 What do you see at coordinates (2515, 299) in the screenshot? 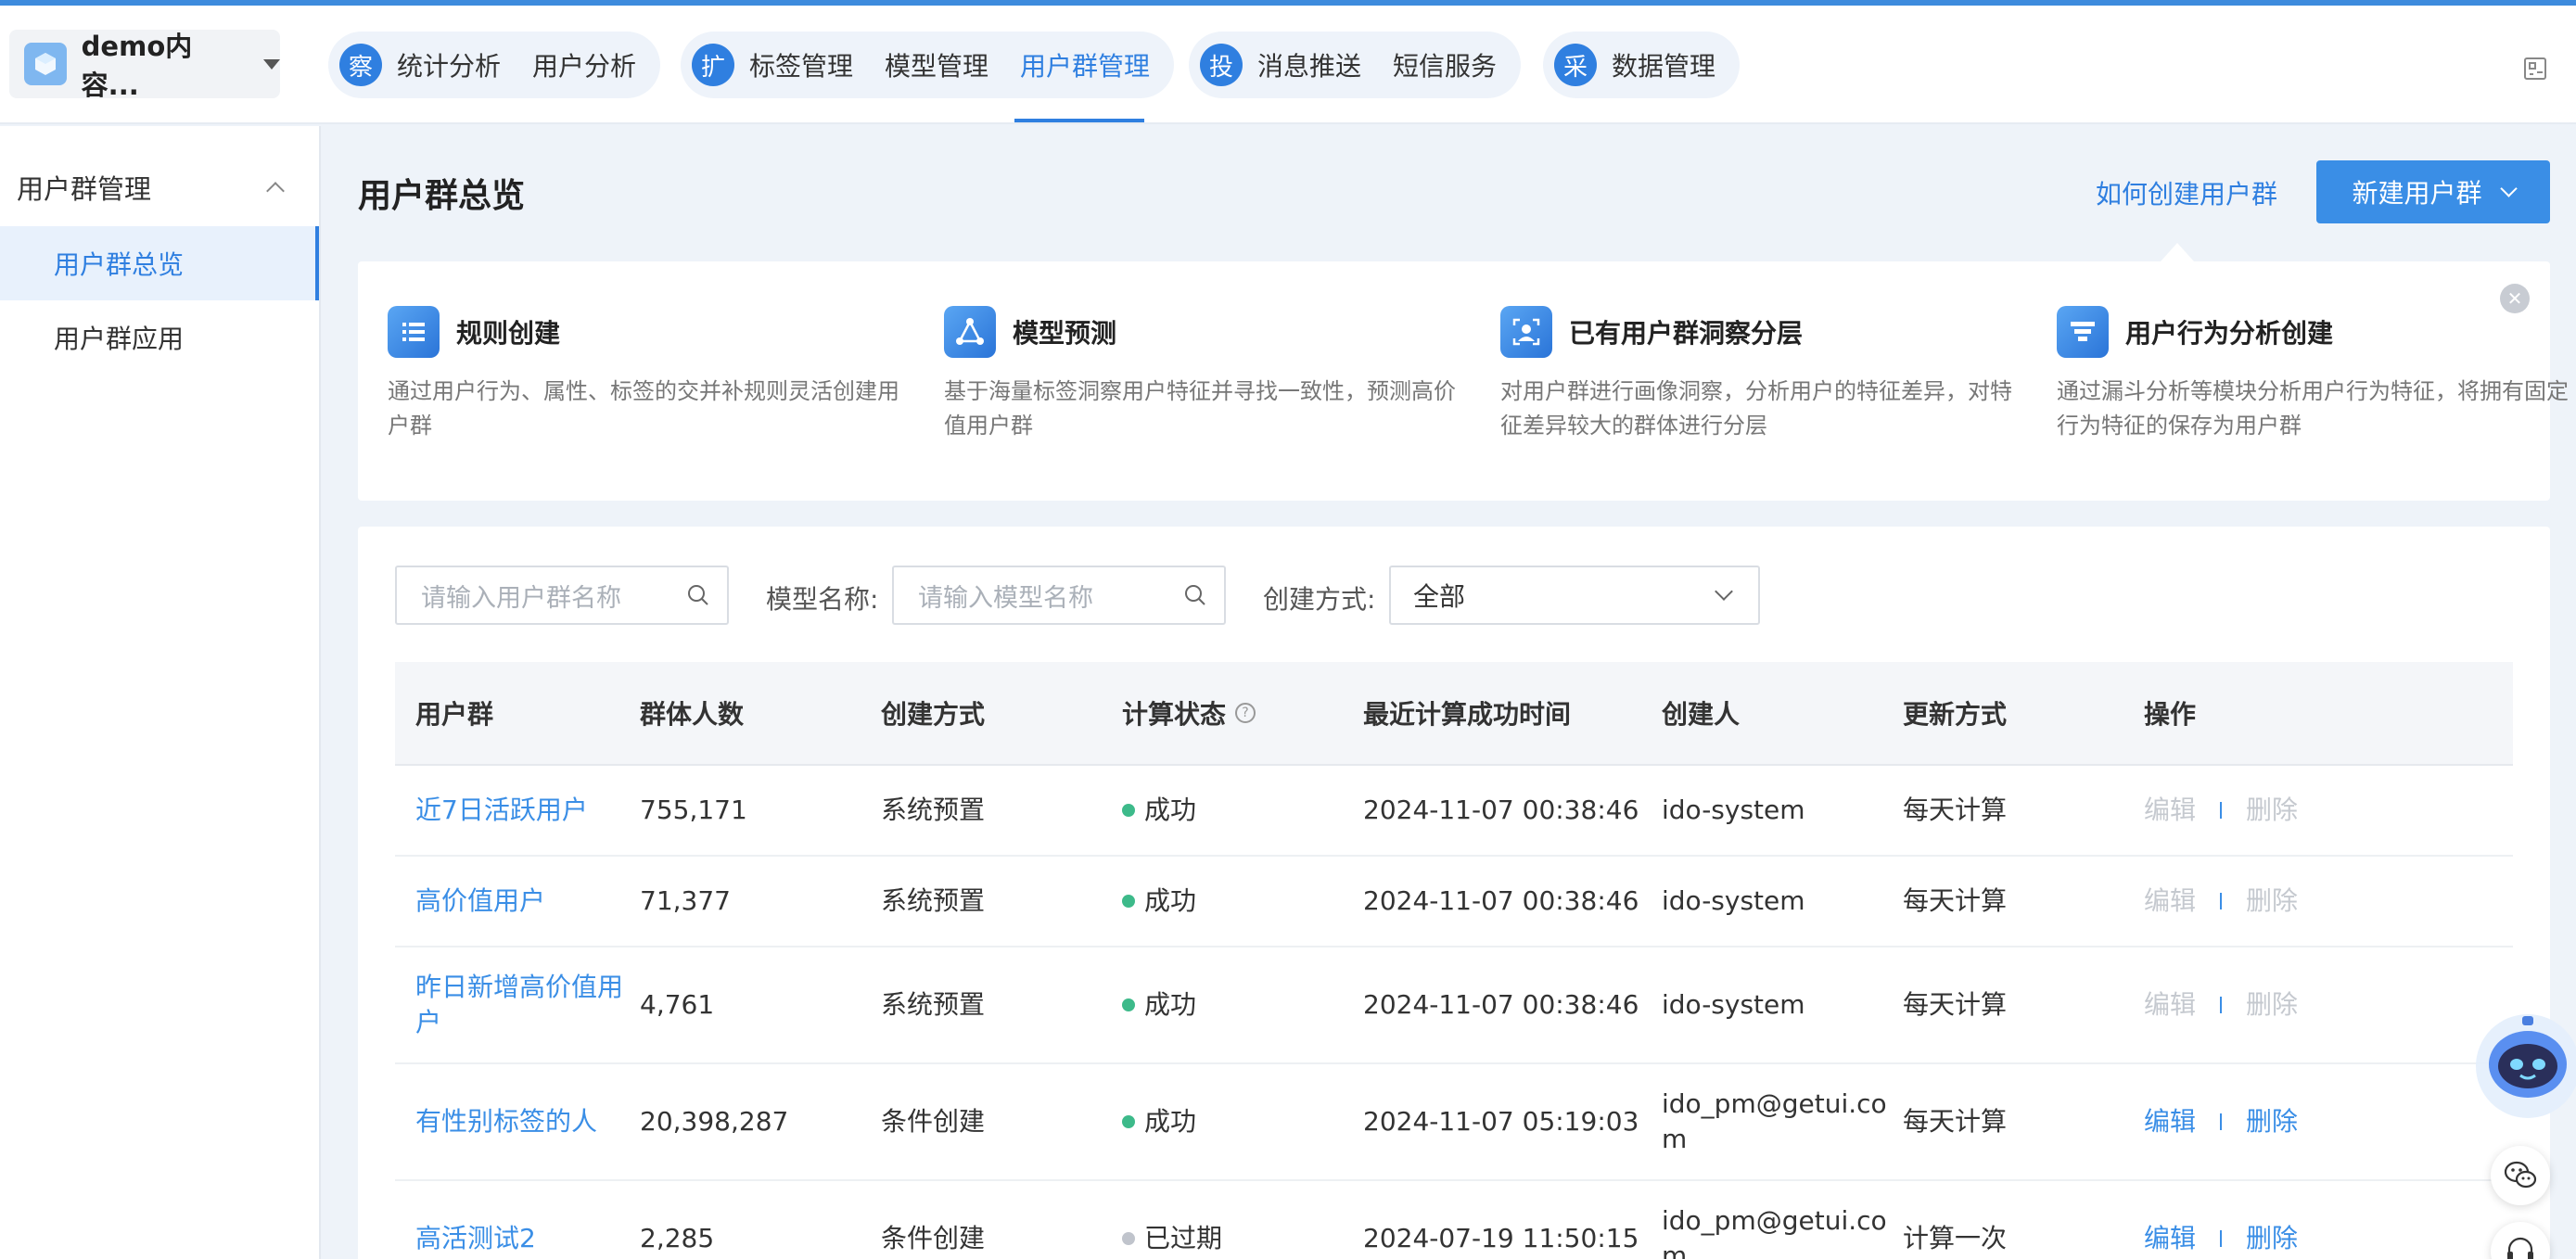
I see `close-icon: ✕` at bounding box center [2515, 299].